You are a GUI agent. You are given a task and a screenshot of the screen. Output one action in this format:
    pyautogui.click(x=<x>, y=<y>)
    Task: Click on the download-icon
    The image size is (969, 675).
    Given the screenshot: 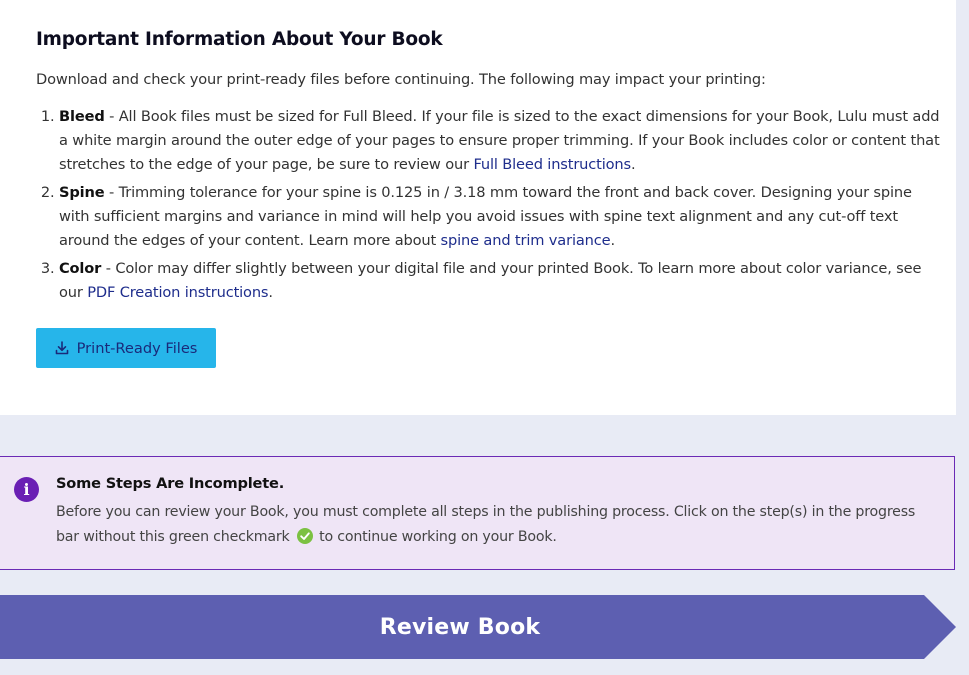 What is the action you would take?
    pyautogui.click(x=62, y=348)
    